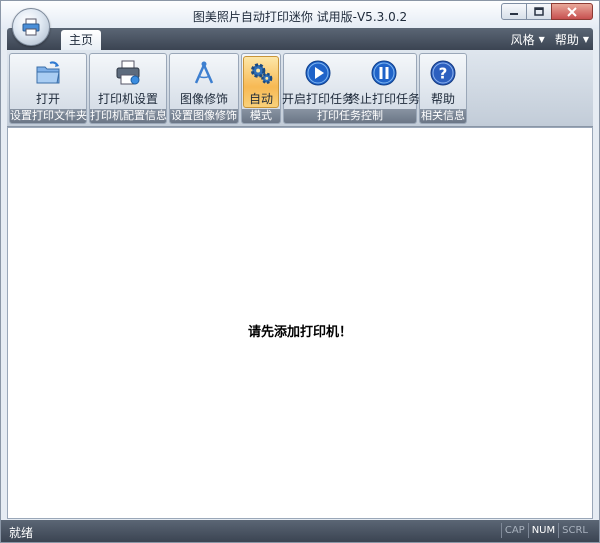 This screenshot has height=543, width=600. I want to click on printer-icon, so click(31, 27).